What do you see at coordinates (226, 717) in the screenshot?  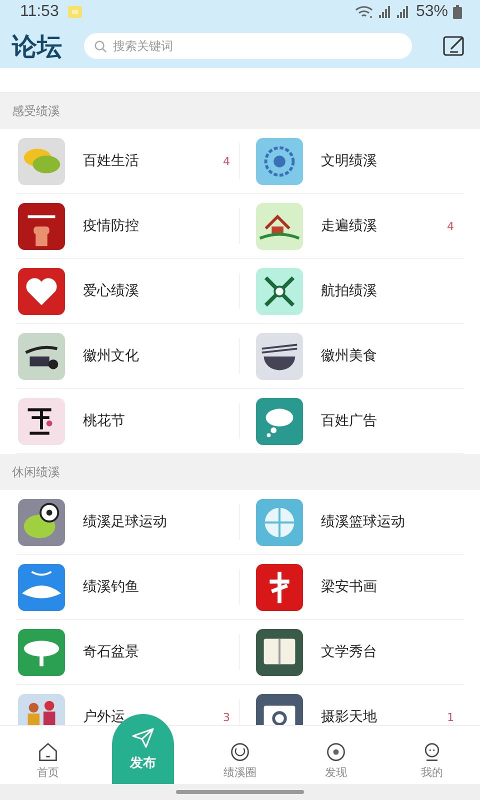 I see `unread-count: 3` at bounding box center [226, 717].